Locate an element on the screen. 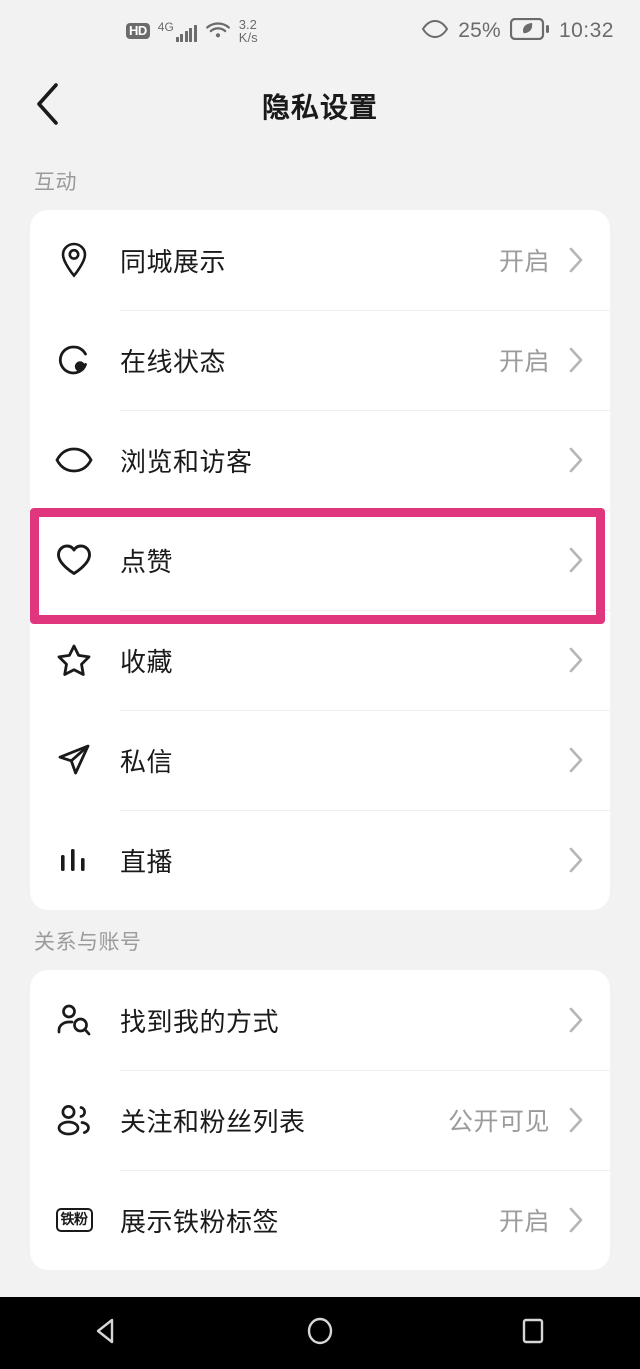  chevron-left-icon is located at coordinates (48, 106).